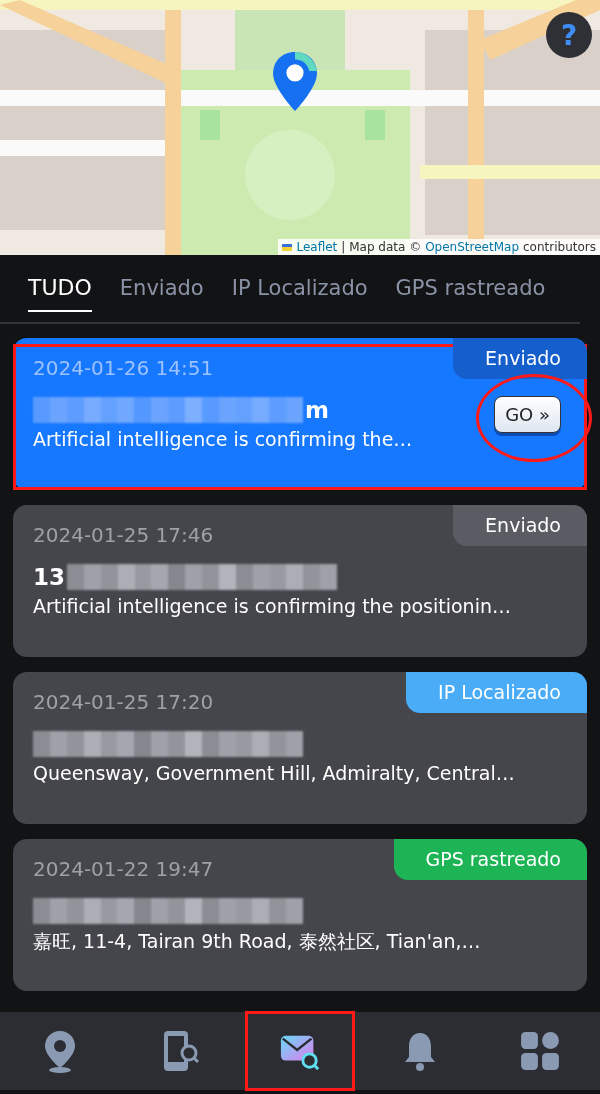  What do you see at coordinates (317, 410) in the screenshot?
I see `record-title: m` at bounding box center [317, 410].